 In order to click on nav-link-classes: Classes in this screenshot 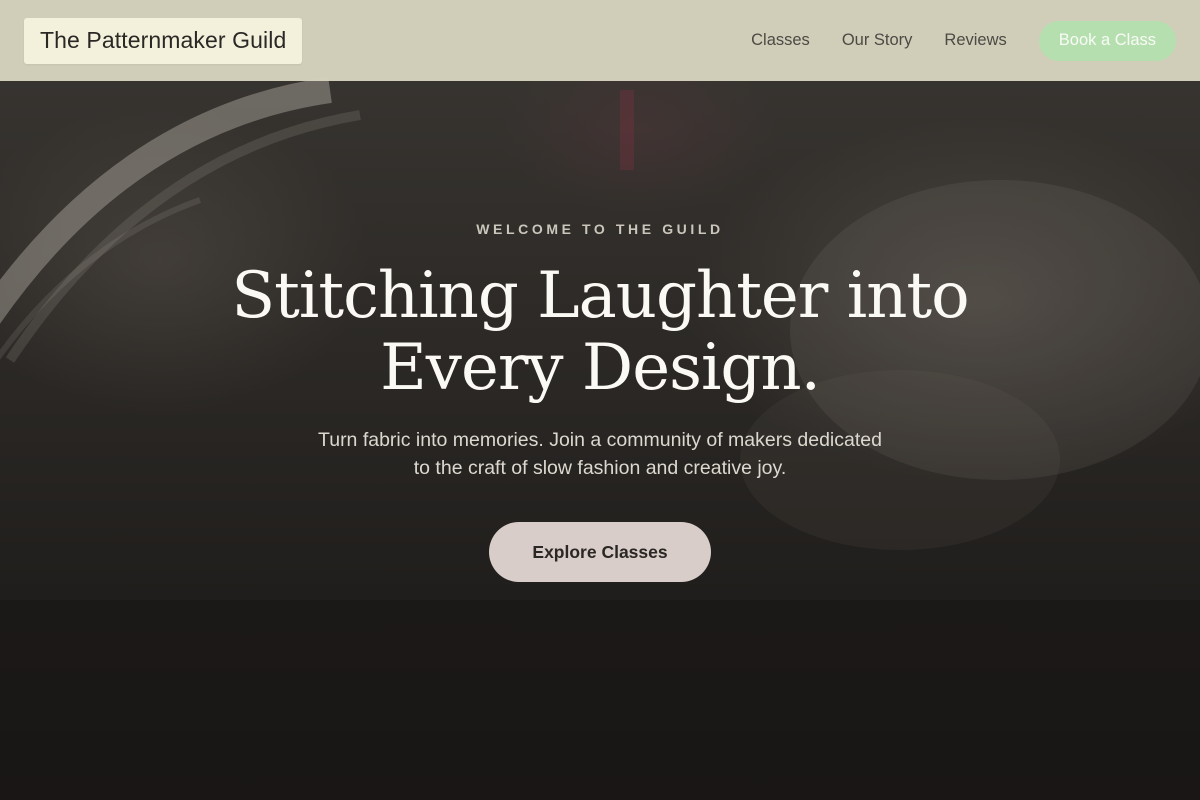, I will do `click(780, 40)`.